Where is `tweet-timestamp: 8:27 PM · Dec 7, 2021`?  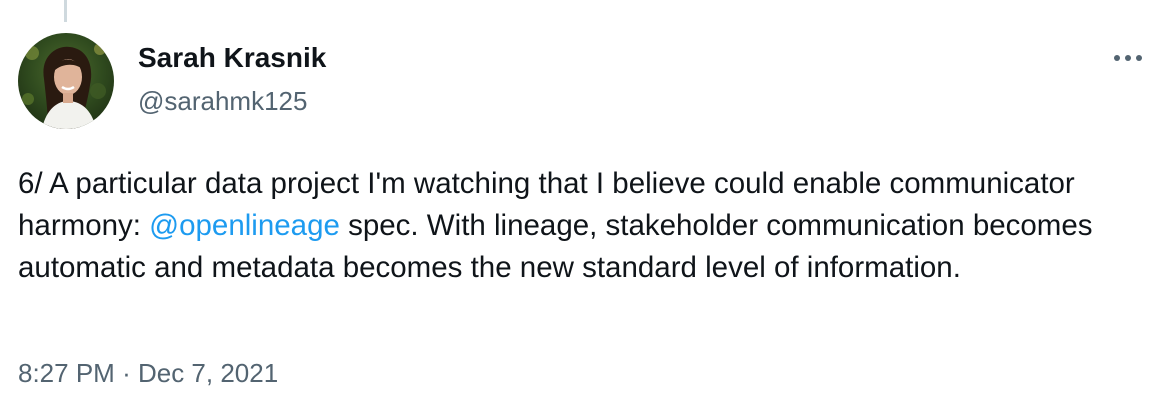 tweet-timestamp: 8:27 PM · Dec 7, 2021 is located at coordinates (148, 373).